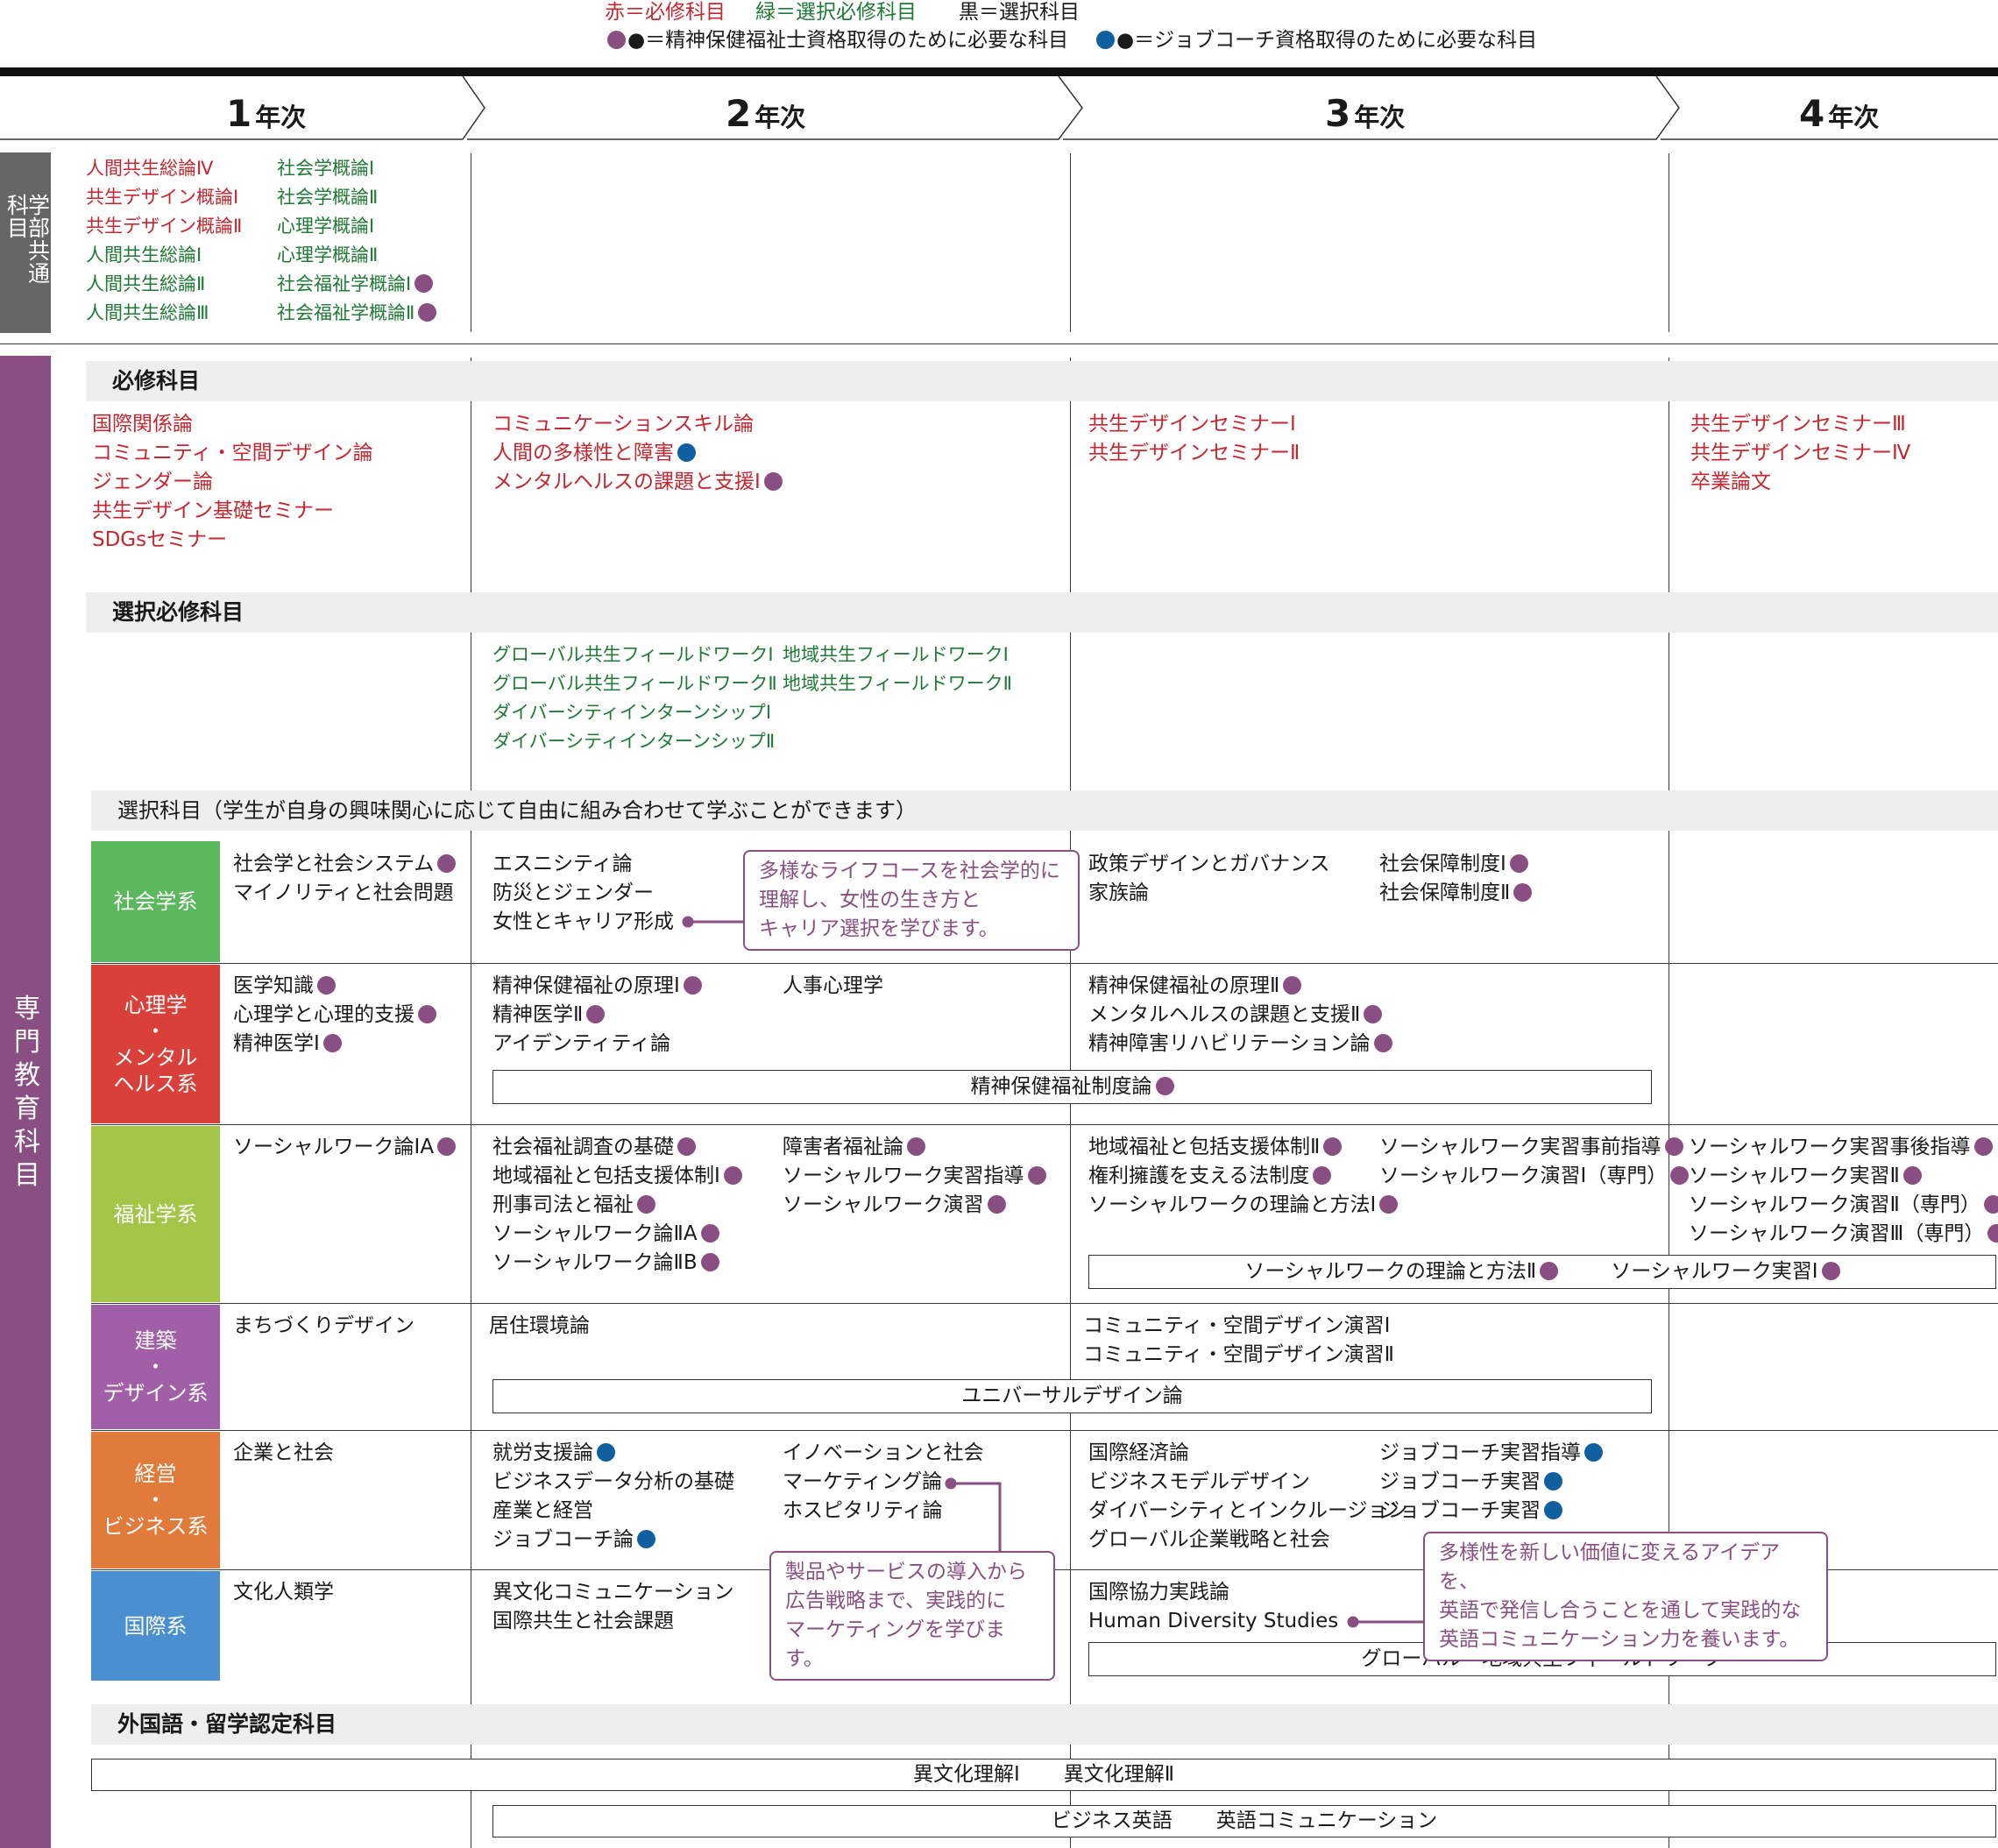  Describe the element at coordinates (911, 900) in the screenshot. I see `callout-women-career: 多様なライフコースを社会学的に 理解し、女性の生き方と キャリア選択を学びます。` at that location.